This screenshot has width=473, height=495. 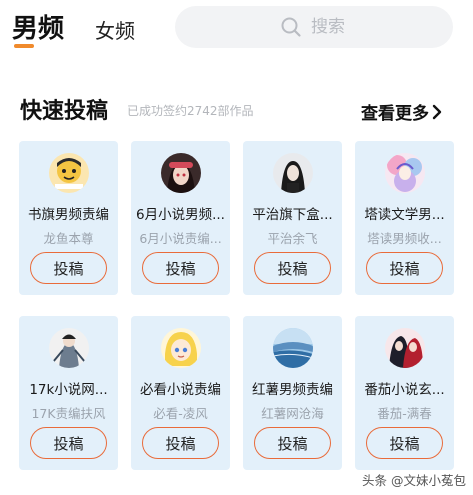 What do you see at coordinates (24, 46) in the screenshot?
I see `active-tab-indicator` at bounding box center [24, 46].